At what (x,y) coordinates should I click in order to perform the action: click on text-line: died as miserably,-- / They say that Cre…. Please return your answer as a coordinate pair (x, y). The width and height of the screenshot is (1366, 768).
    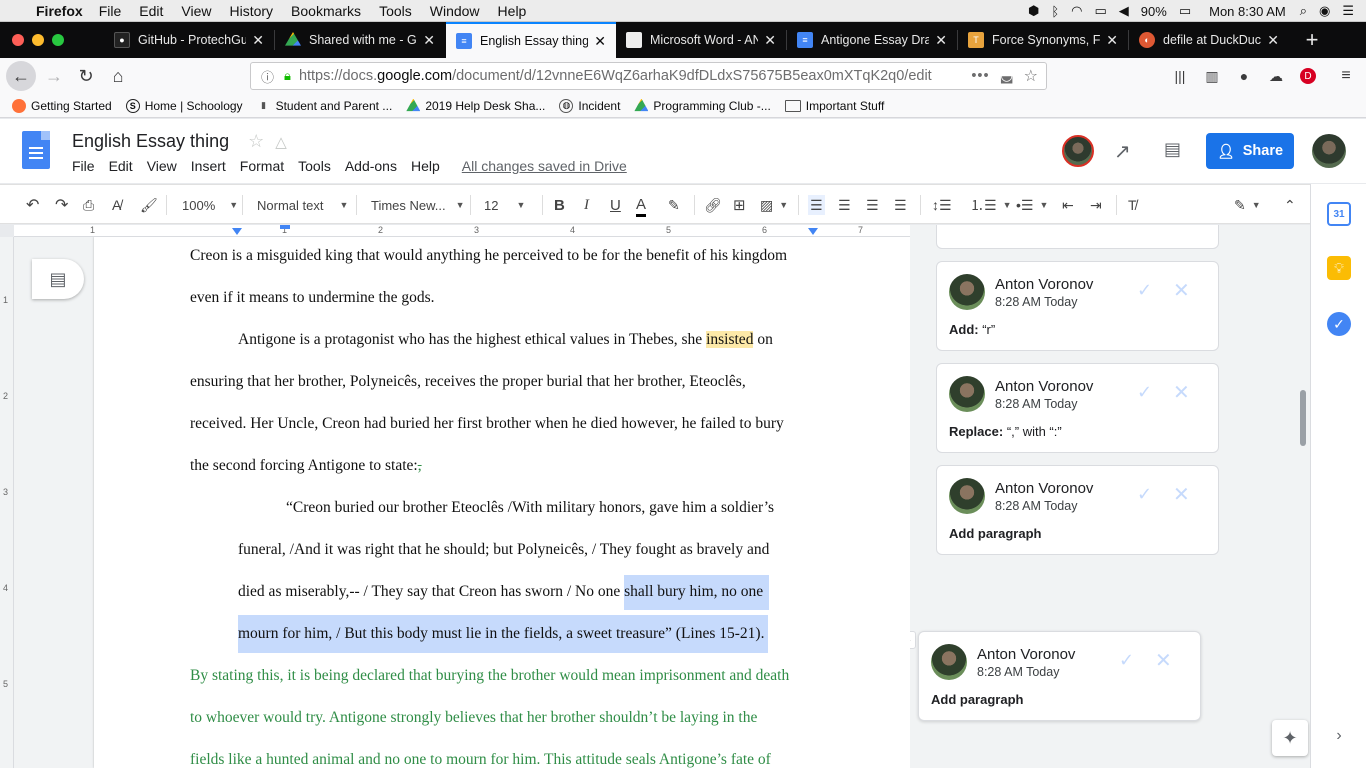
    Looking at the image, I should click on (504, 592).